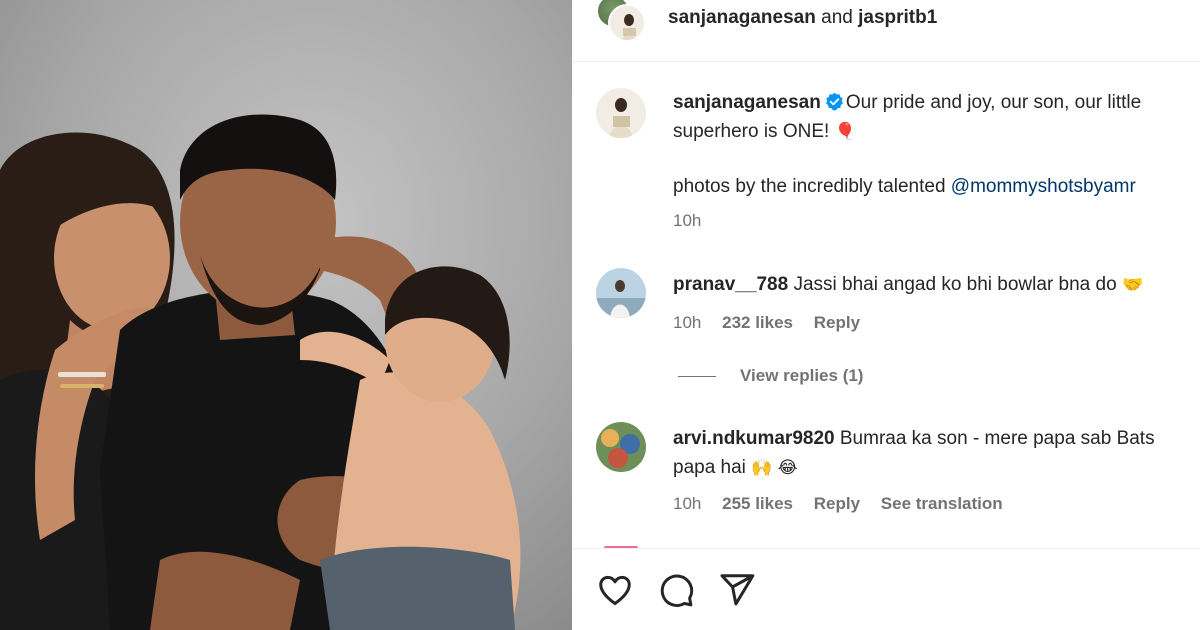 This screenshot has height=630, width=1200. I want to click on comment-2-emoji: 🙌 😂, so click(774, 468).